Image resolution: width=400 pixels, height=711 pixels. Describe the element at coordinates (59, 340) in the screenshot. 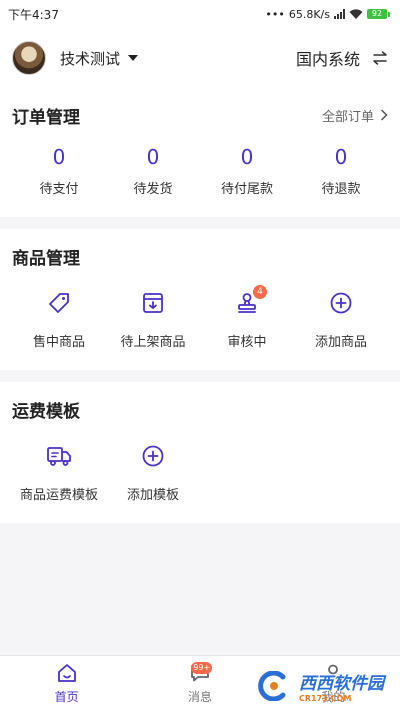

I see `grid-label: 售中商品` at that location.